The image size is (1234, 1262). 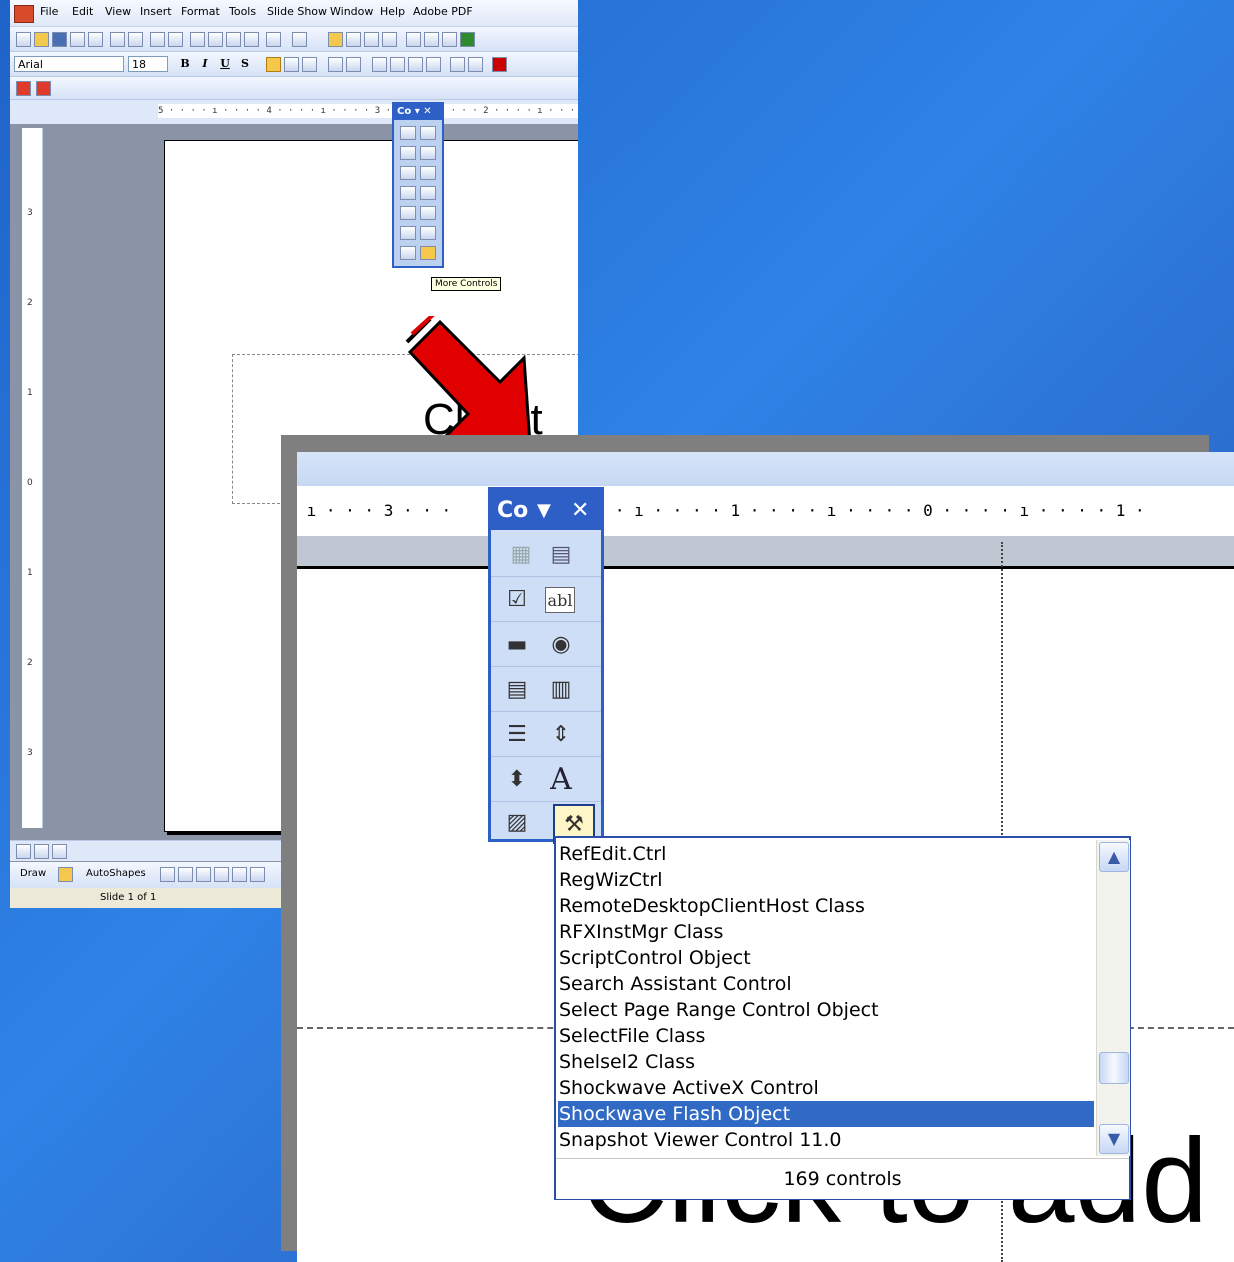 I want to click on menu-help: Help, so click(x=392, y=11).